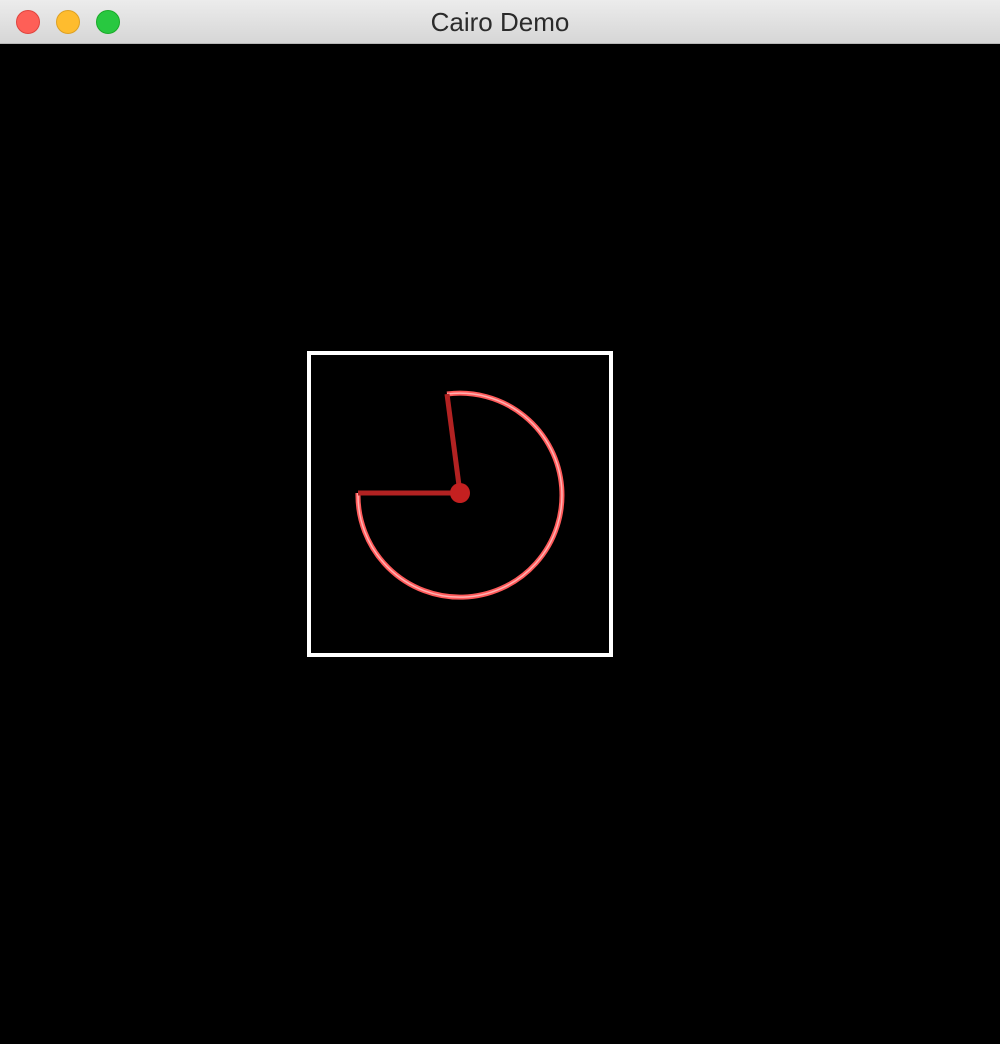 The width and height of the screenshot is (1000, 1044). I want to click on title-bar: Cairo Demo, so click(500, 22).